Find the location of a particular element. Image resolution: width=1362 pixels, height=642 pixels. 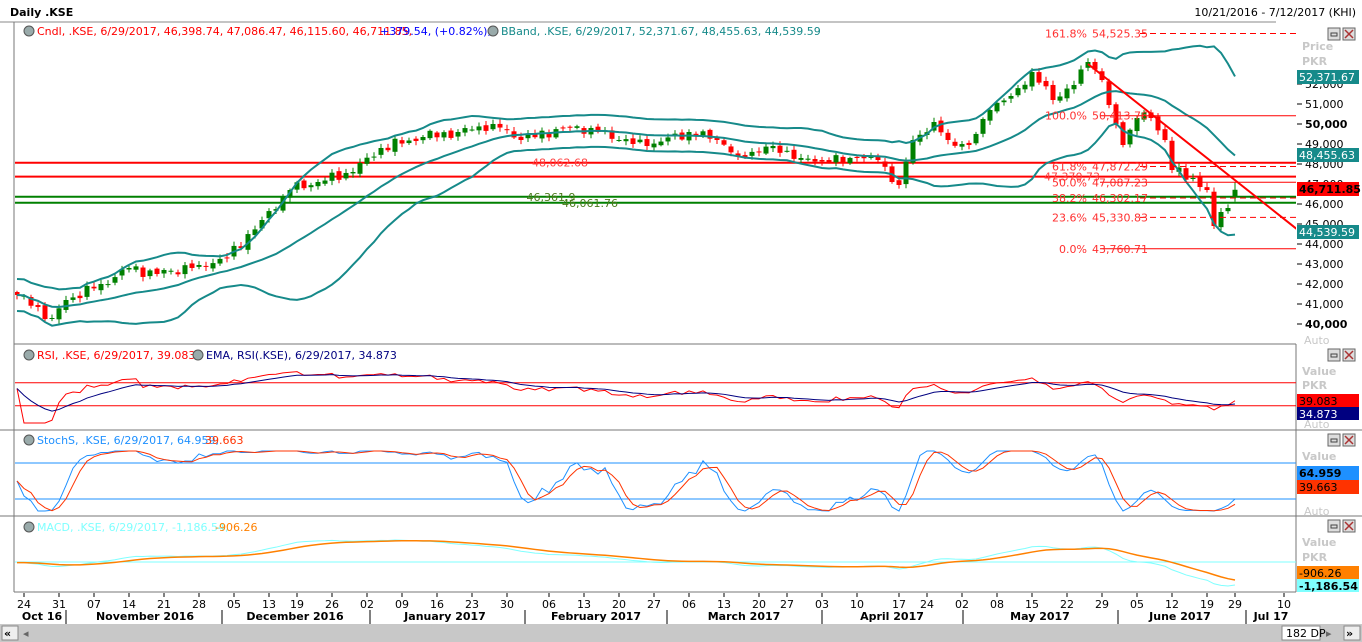

price-tick-label: 44,000 is located at coordinates (1324, 244).